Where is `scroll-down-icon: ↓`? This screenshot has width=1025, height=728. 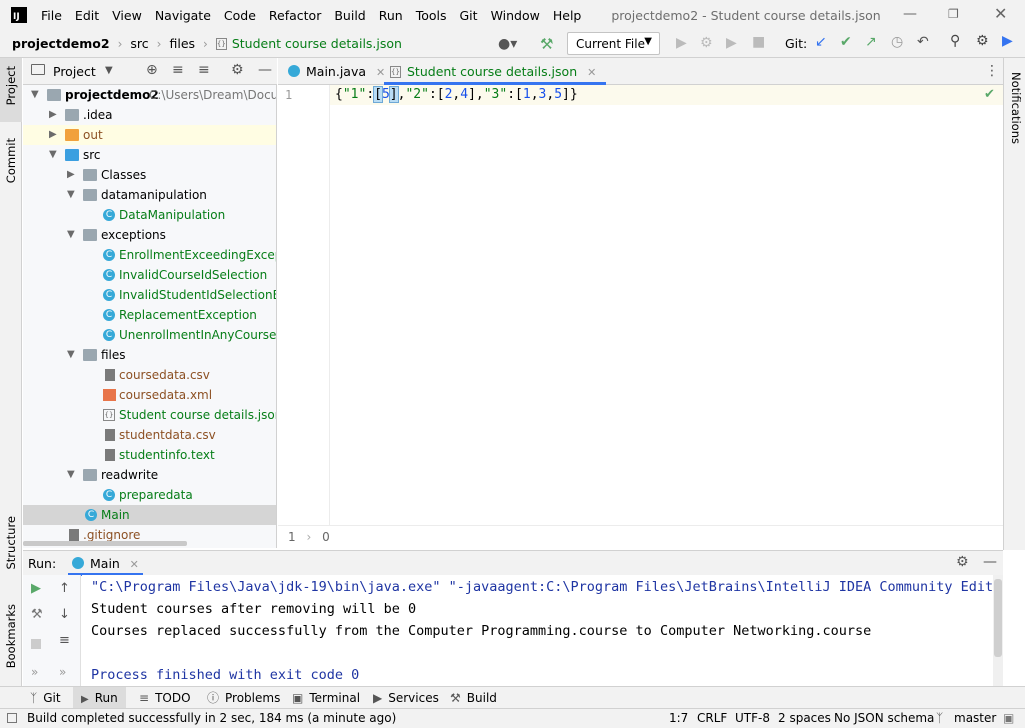
scroll-down-icon: ↓ is located at coordinates (64, 614).